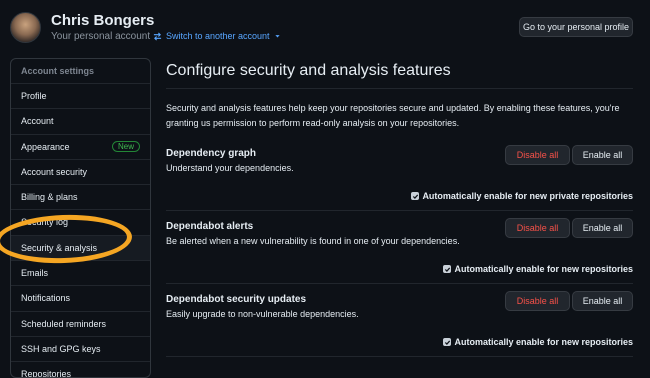 The image size is (650, 378). Describe the element at coordinates (157, 36) in the screenshot. I see `switch-arrows-icon` at that location.